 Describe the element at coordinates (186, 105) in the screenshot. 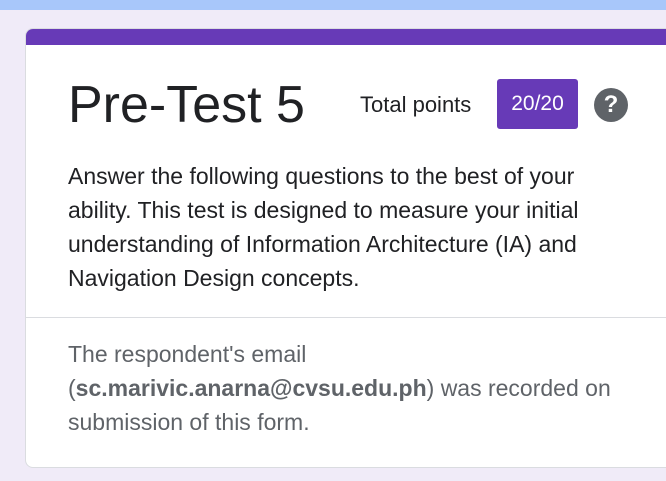

I see `form-title: Pre-Test 5` at that location.